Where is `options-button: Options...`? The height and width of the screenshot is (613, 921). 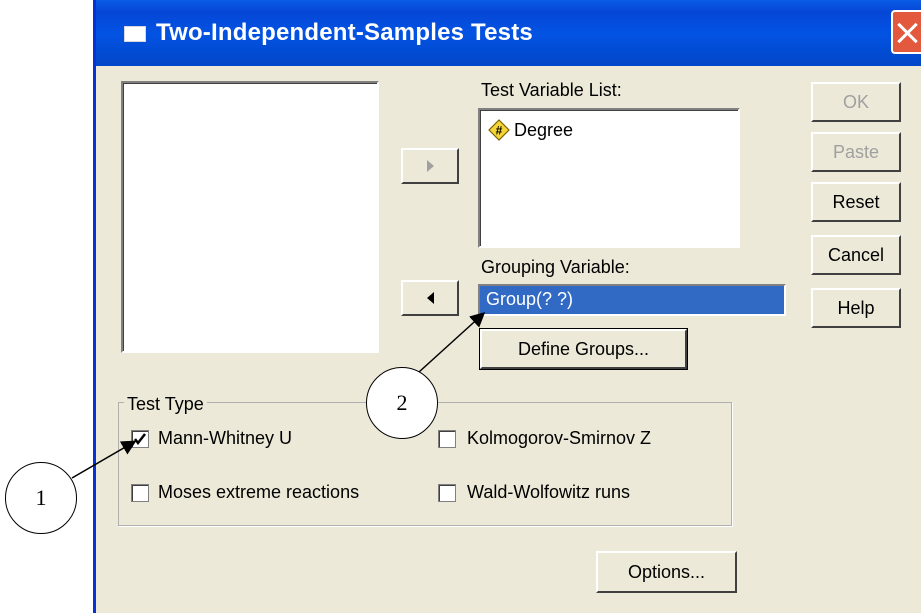
options-button: Options... is located at coordinates (666, 572).